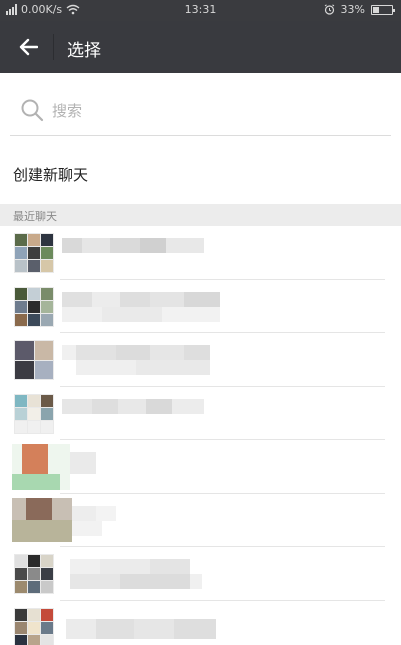  Describe the element at coordinates (200, 215) in the screenshot. I see `recent-chats-header: 最近聊天` at that location.